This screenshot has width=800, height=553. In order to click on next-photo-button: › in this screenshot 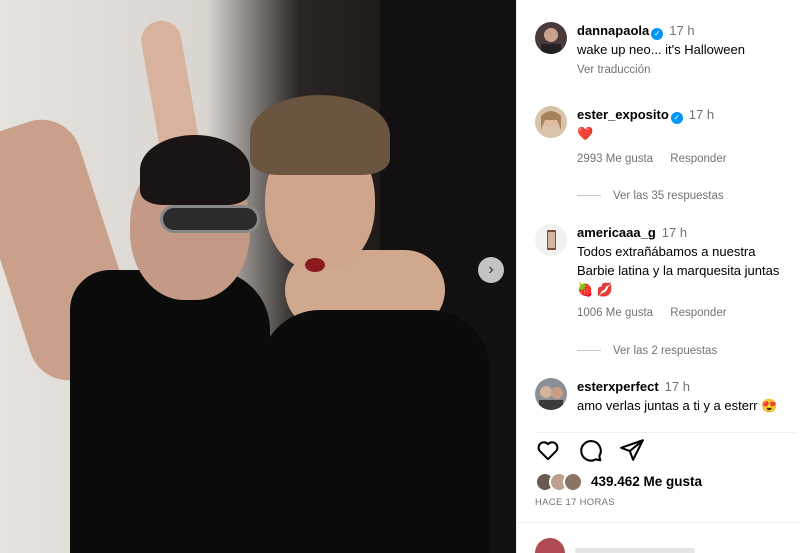, I will do `click(491, 270)`.